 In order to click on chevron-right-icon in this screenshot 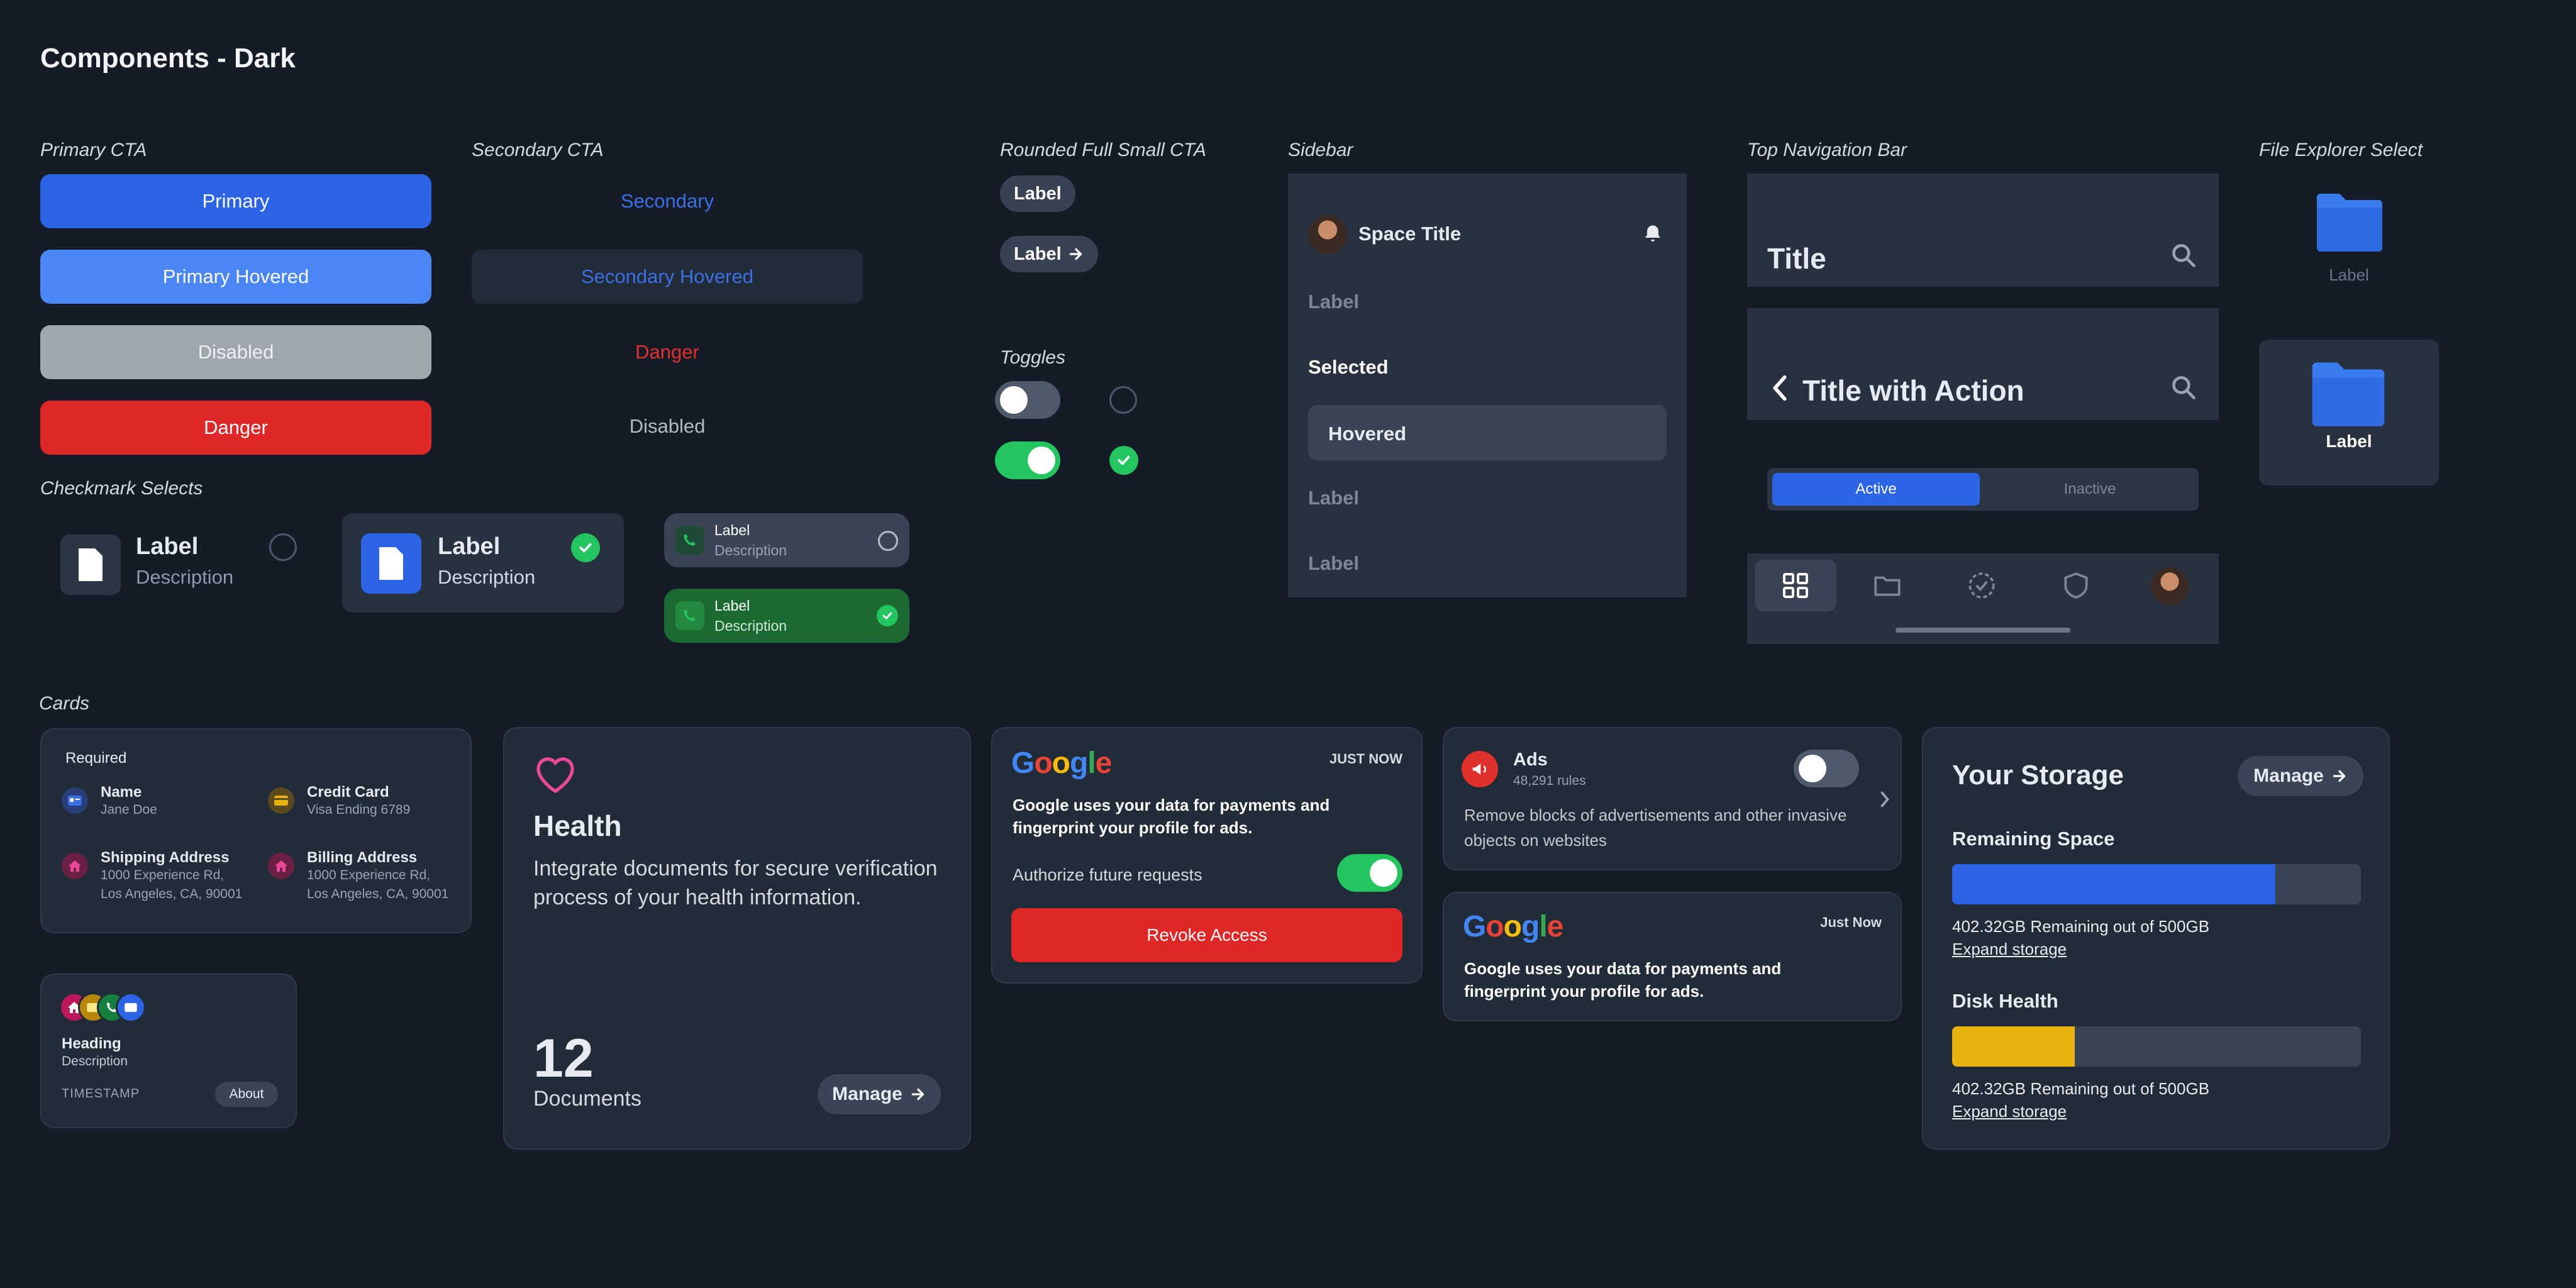, I will do `click(1885, 799)`.